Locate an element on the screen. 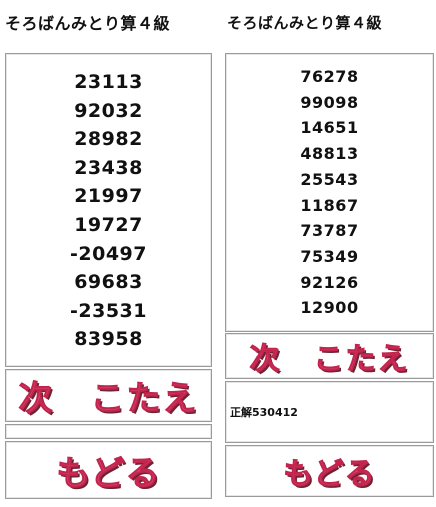  number-item: 28982 is located at coordinates (108, 139).